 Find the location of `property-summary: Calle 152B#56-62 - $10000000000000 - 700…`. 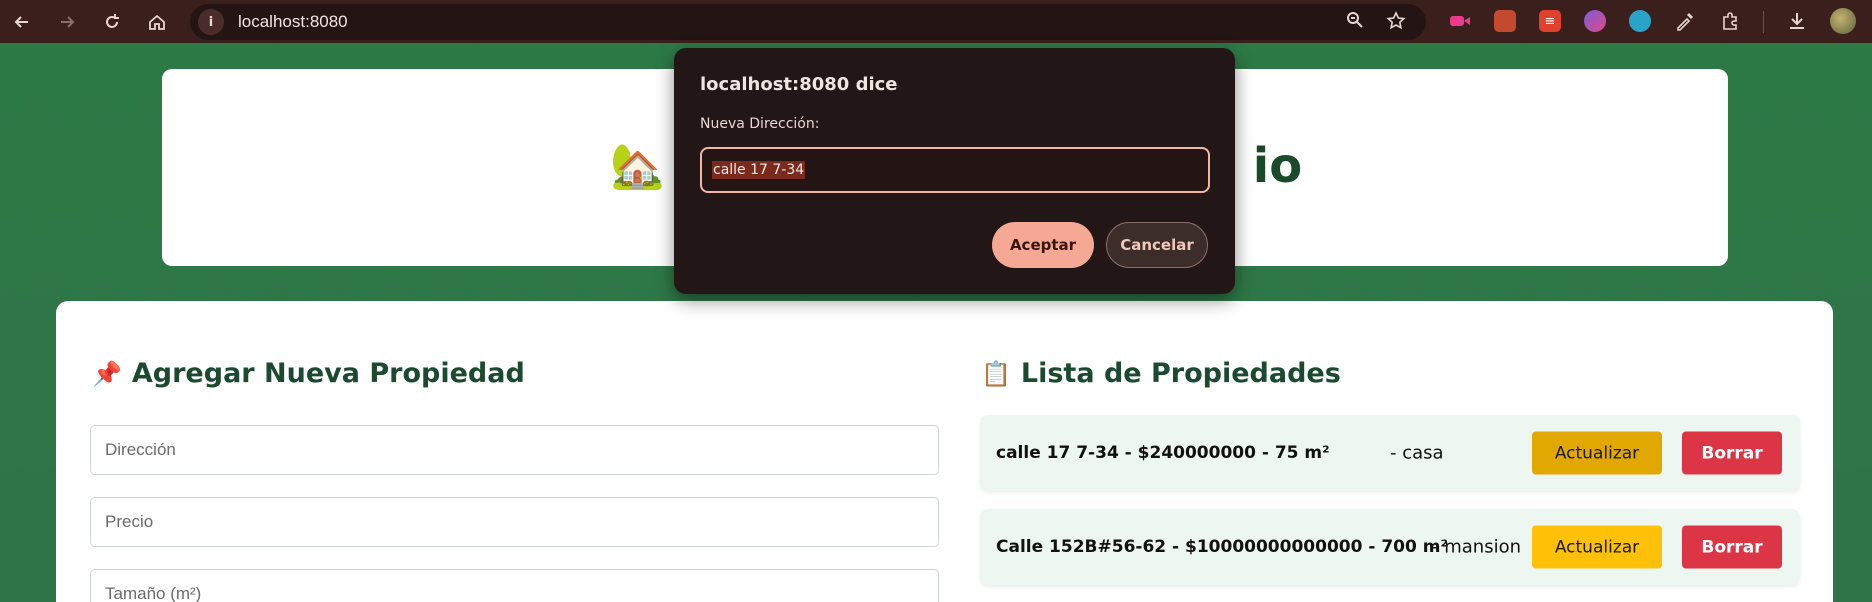

property-summary: Calle 152B#56-62 - $10000000000000 - 700… is located at coordinates (1222, 547).